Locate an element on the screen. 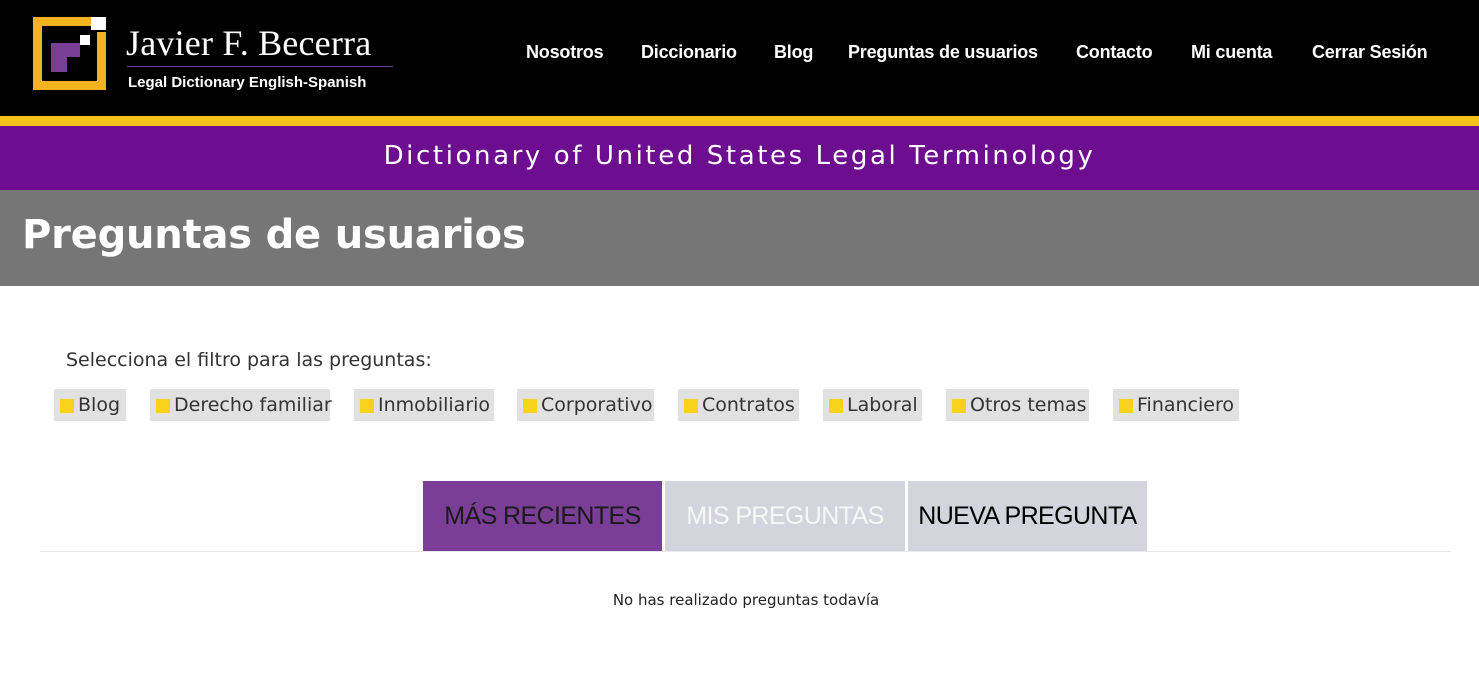 This screenshot has width=1479, height=684. filter-chip-contratos: Contratos is located at coordinates (738, 405).